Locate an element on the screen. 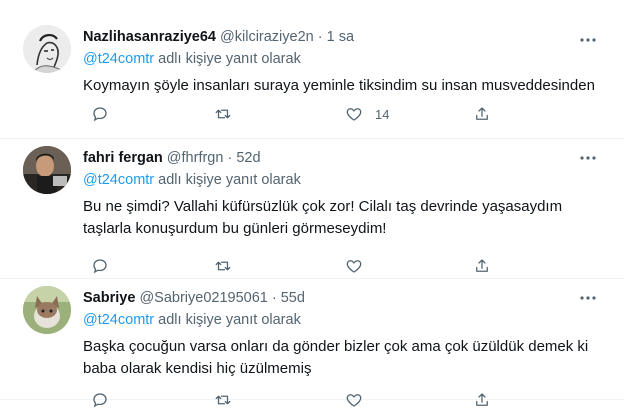 The width and height of the screenshot is (624, 410). user-handle: @kilciraziye2n is located at coordinates (267, 37).